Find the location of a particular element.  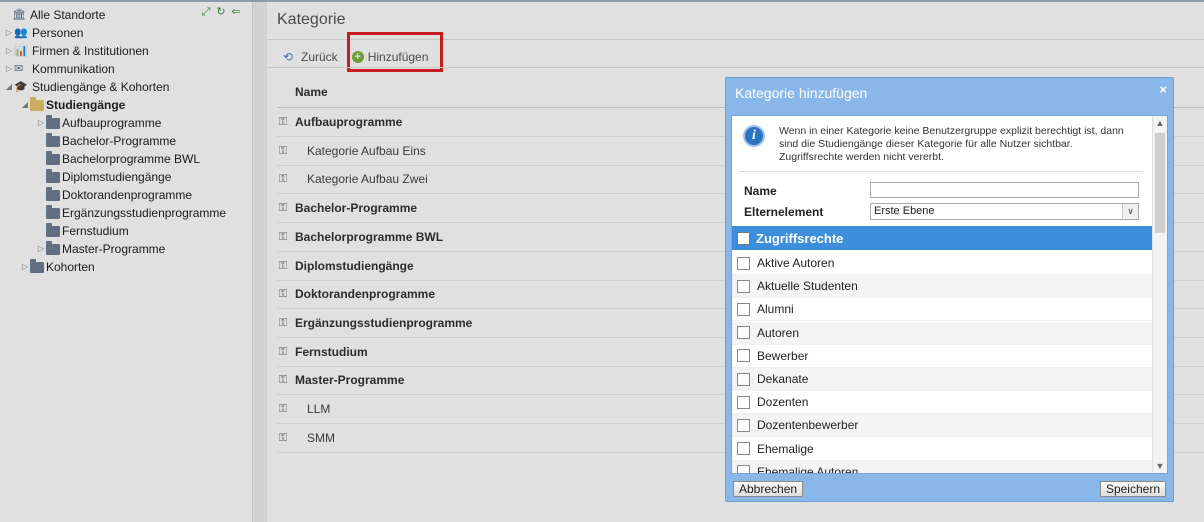

permission-row: Dekanate is located at coordinates (942, 379).